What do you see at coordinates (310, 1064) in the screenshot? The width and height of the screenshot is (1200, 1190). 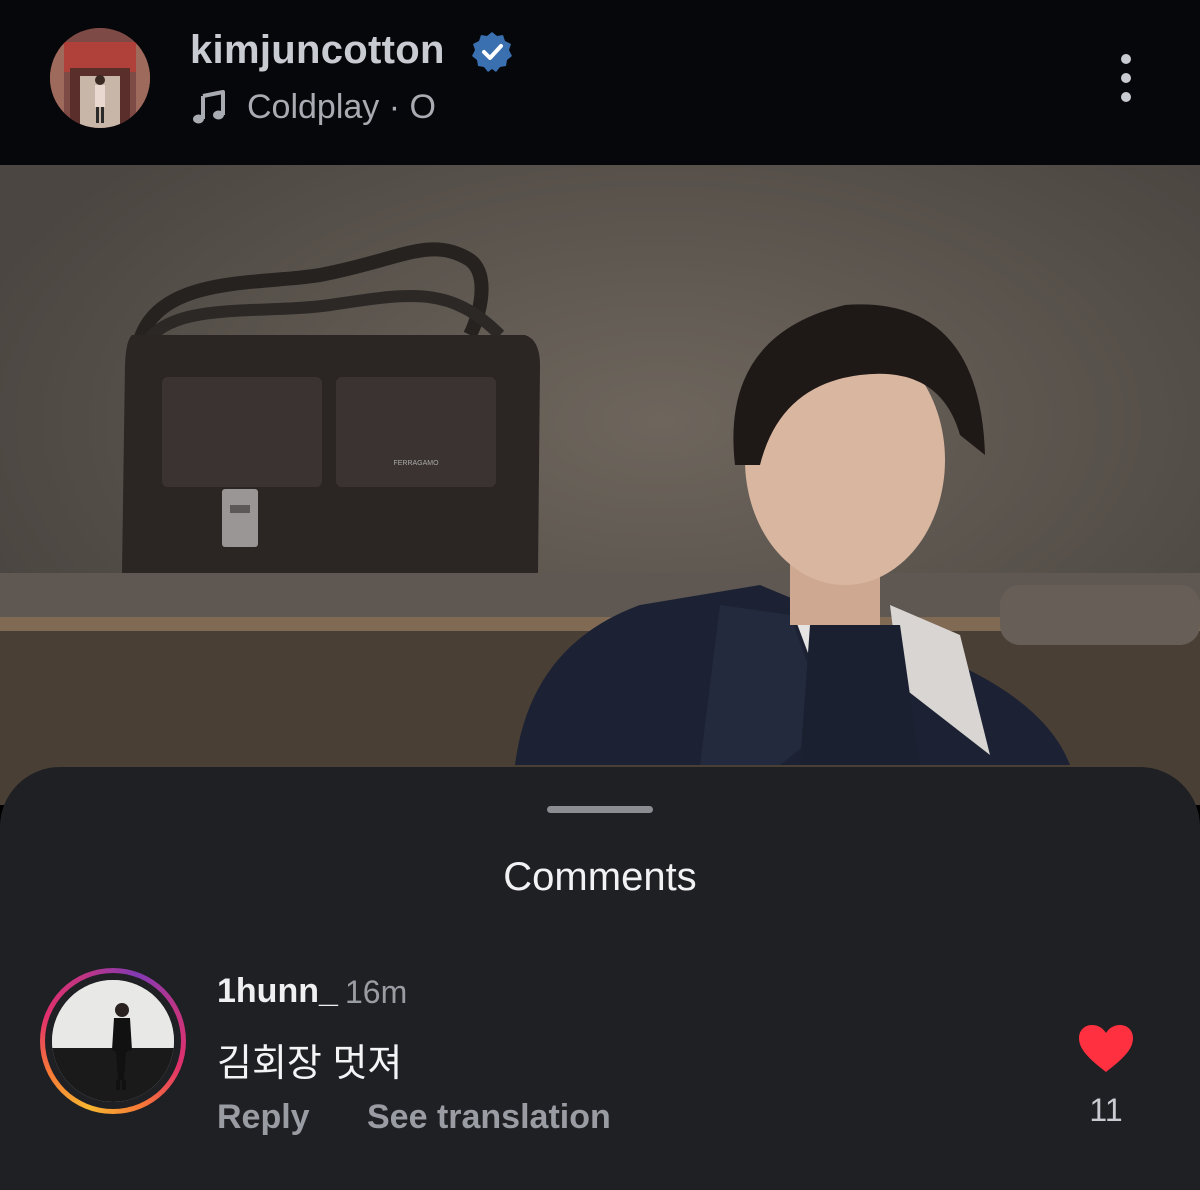 I see `comment-text: 김회장 멋져` at bounding box center [310, 1064].